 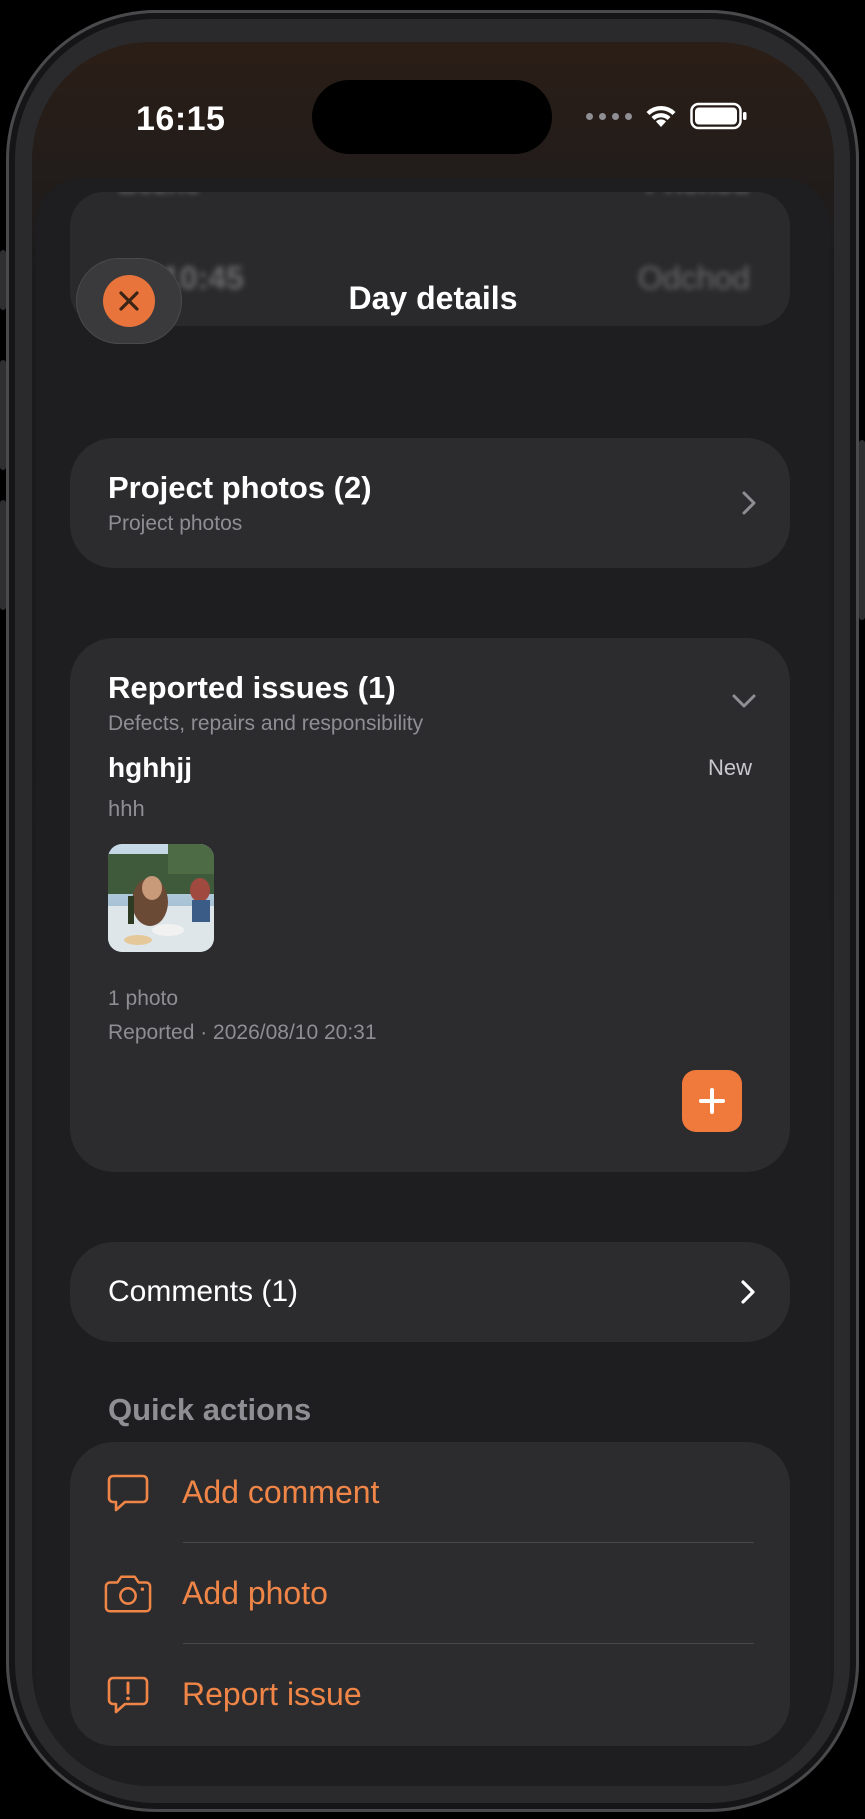 What do you see at coordinates (159, 196) in the screenshot?
I see `blur-top-left: Běžné` at bounding box center [159, 196].